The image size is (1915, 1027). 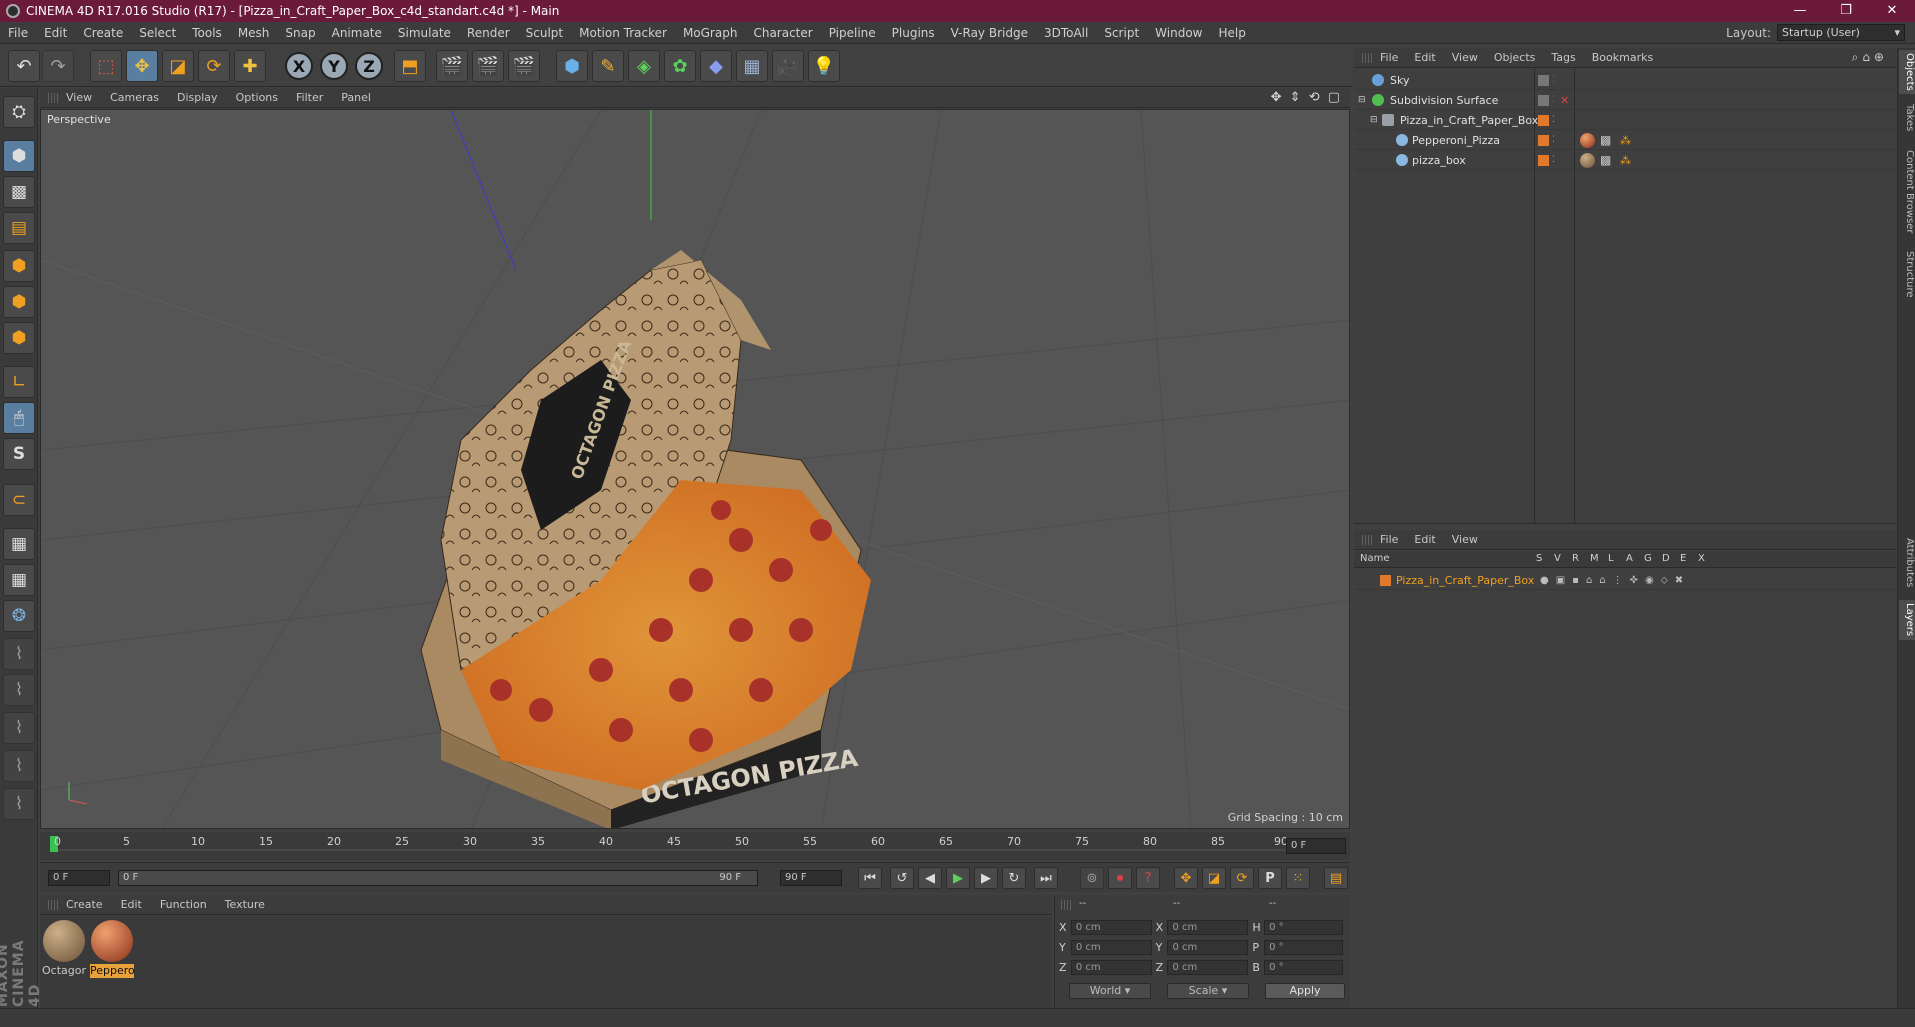 I want to click on object-row-pepperoni-pizza: Pepperoni_Pizza ⁚ ▩ ⁂, so click(x=1625, y=140).